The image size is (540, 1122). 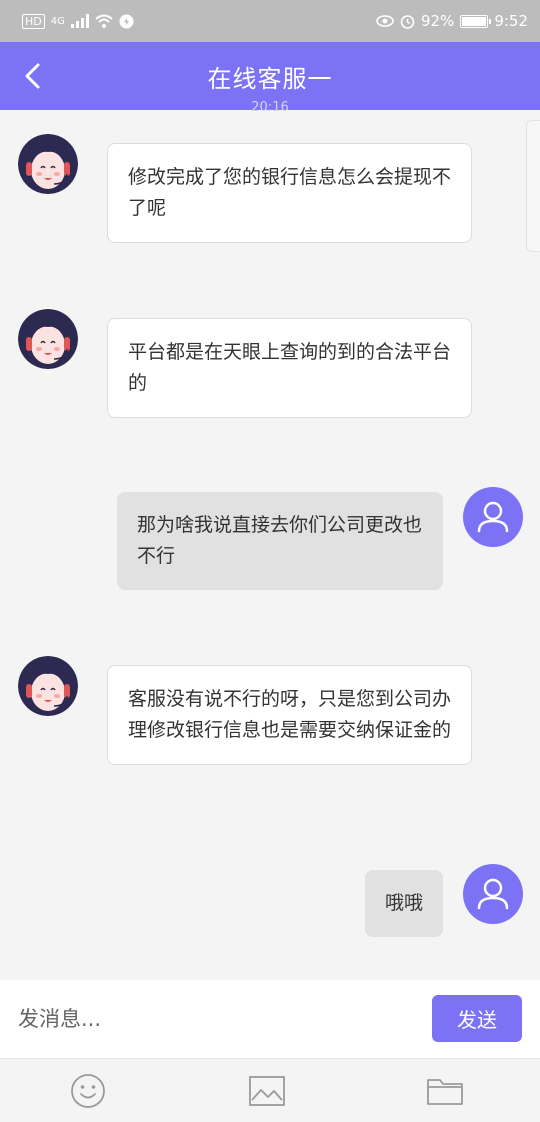 I want to click on emoji-icon, so click(x=88, y=1091).